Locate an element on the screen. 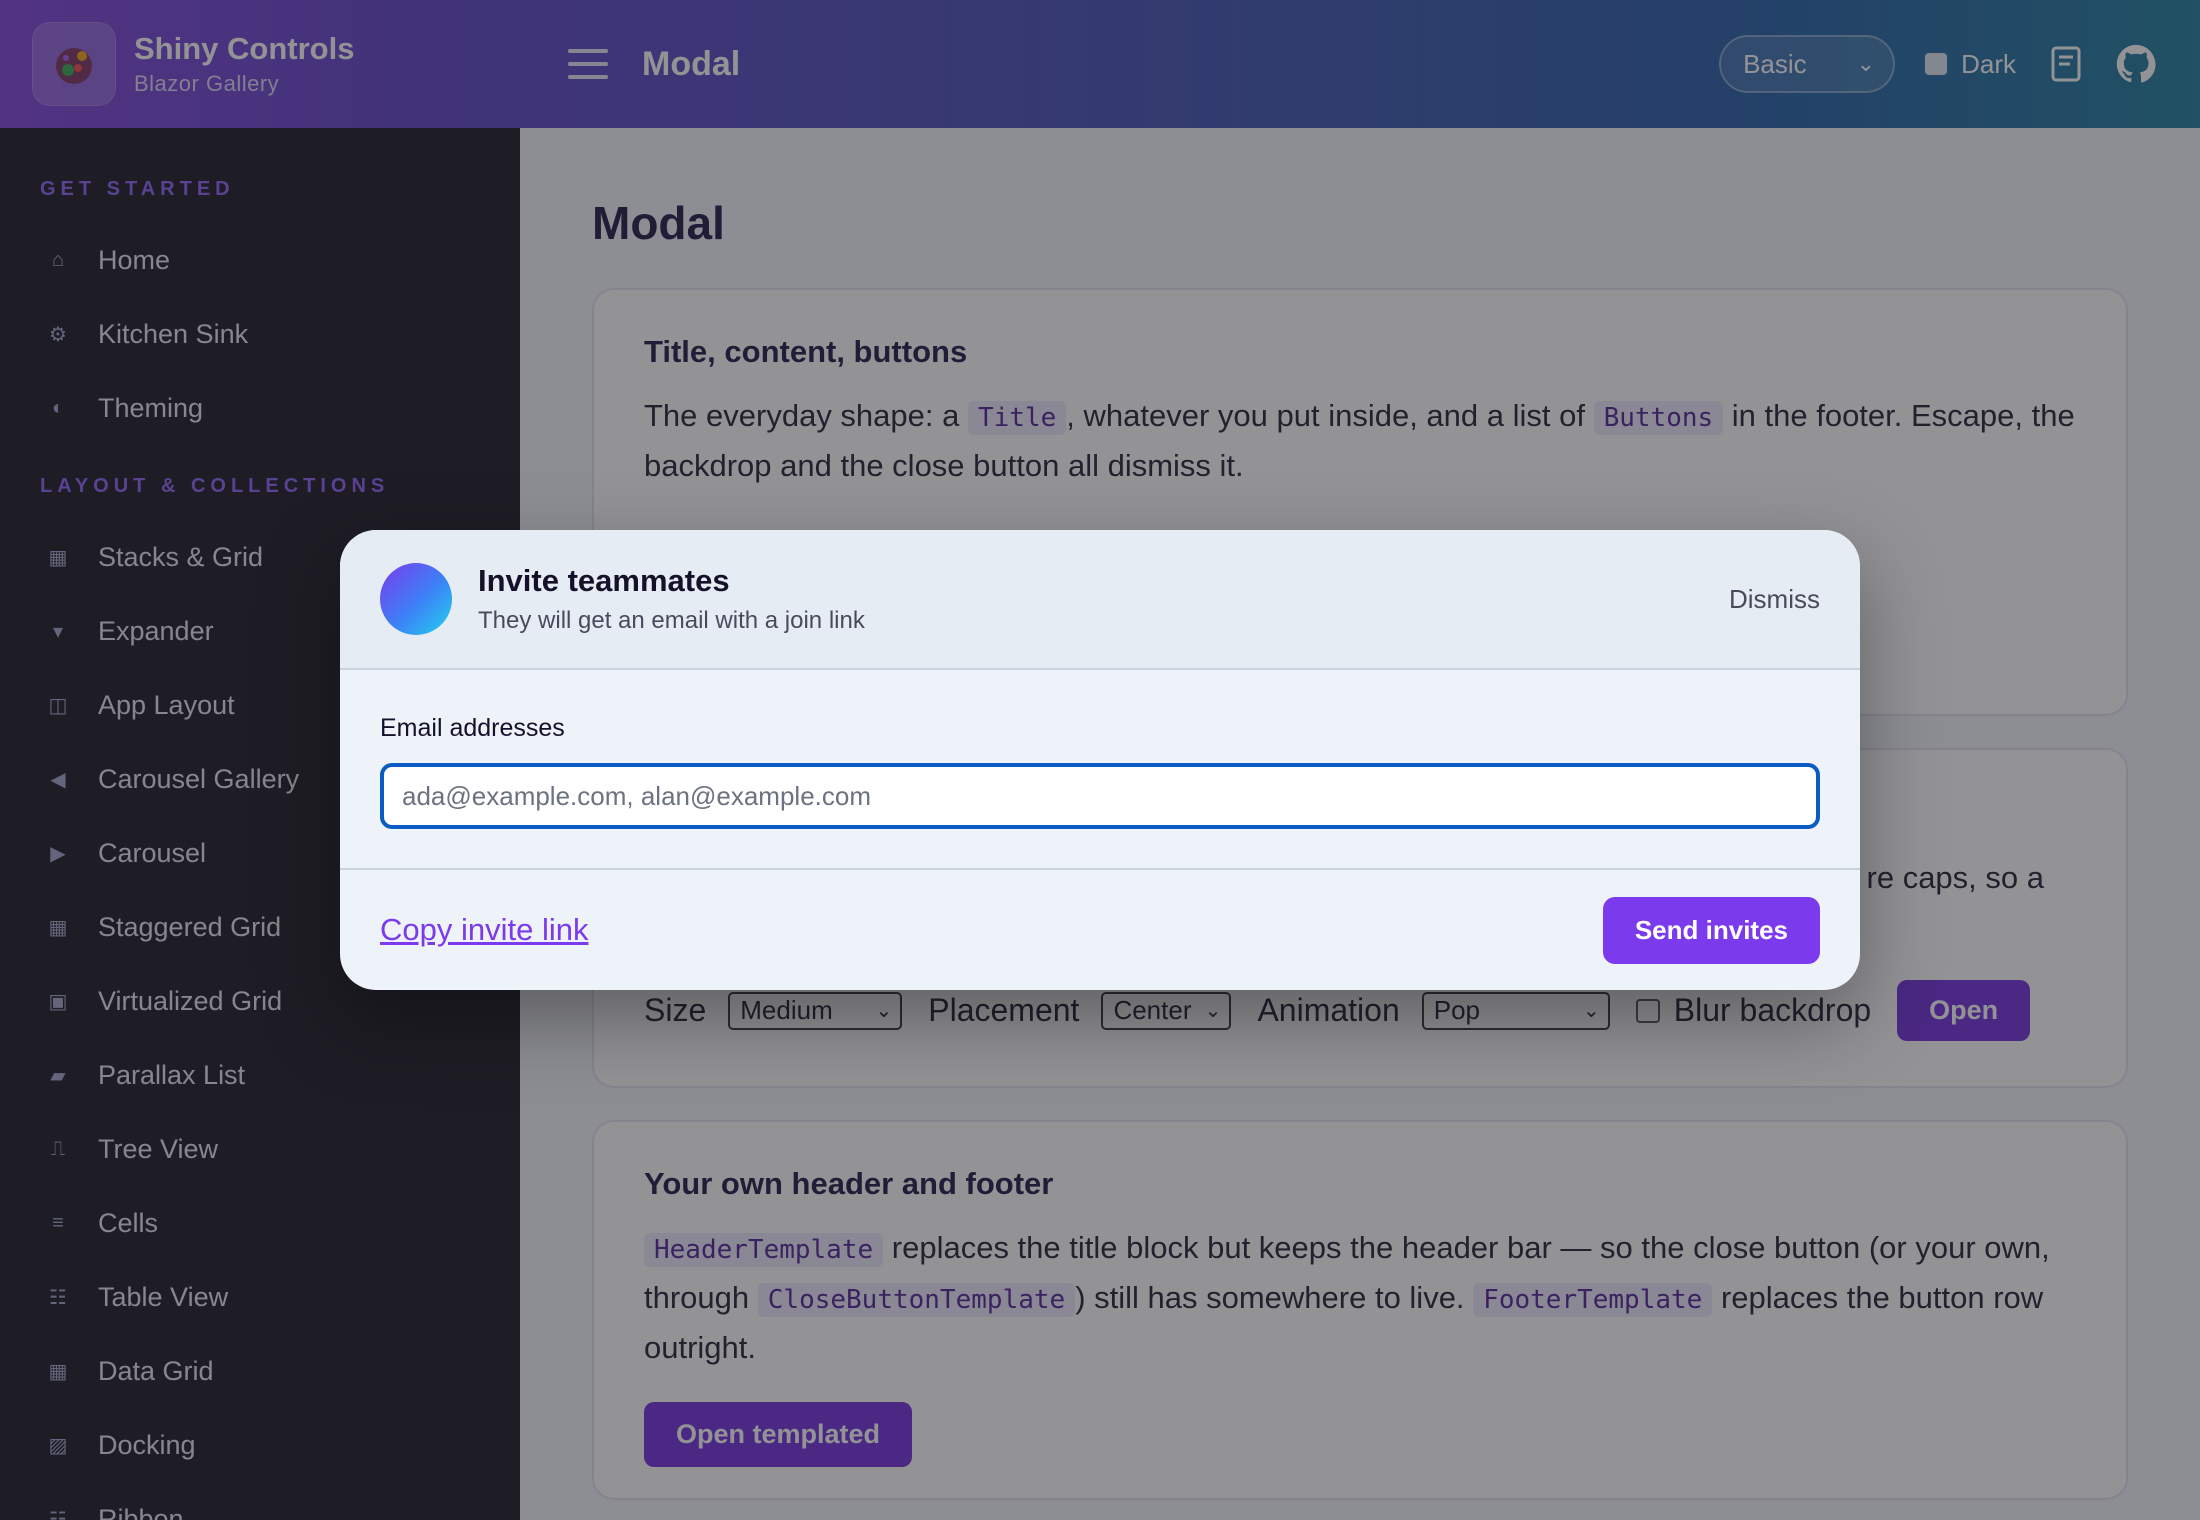 This screenshot has width=2200, height=1520. email-field-label: Email addresses is located at coordinates (472, 728).